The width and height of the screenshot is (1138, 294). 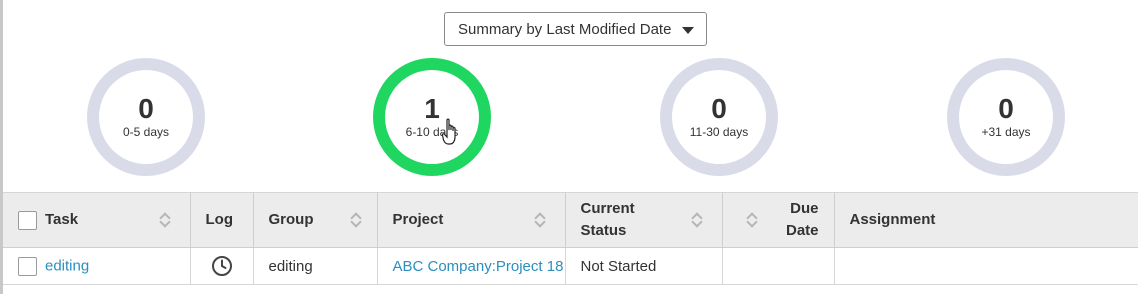 What do you see at coordinates (67, 265) in the screenshot?
I see `task-link: editing` at bounding box center [67, 265].